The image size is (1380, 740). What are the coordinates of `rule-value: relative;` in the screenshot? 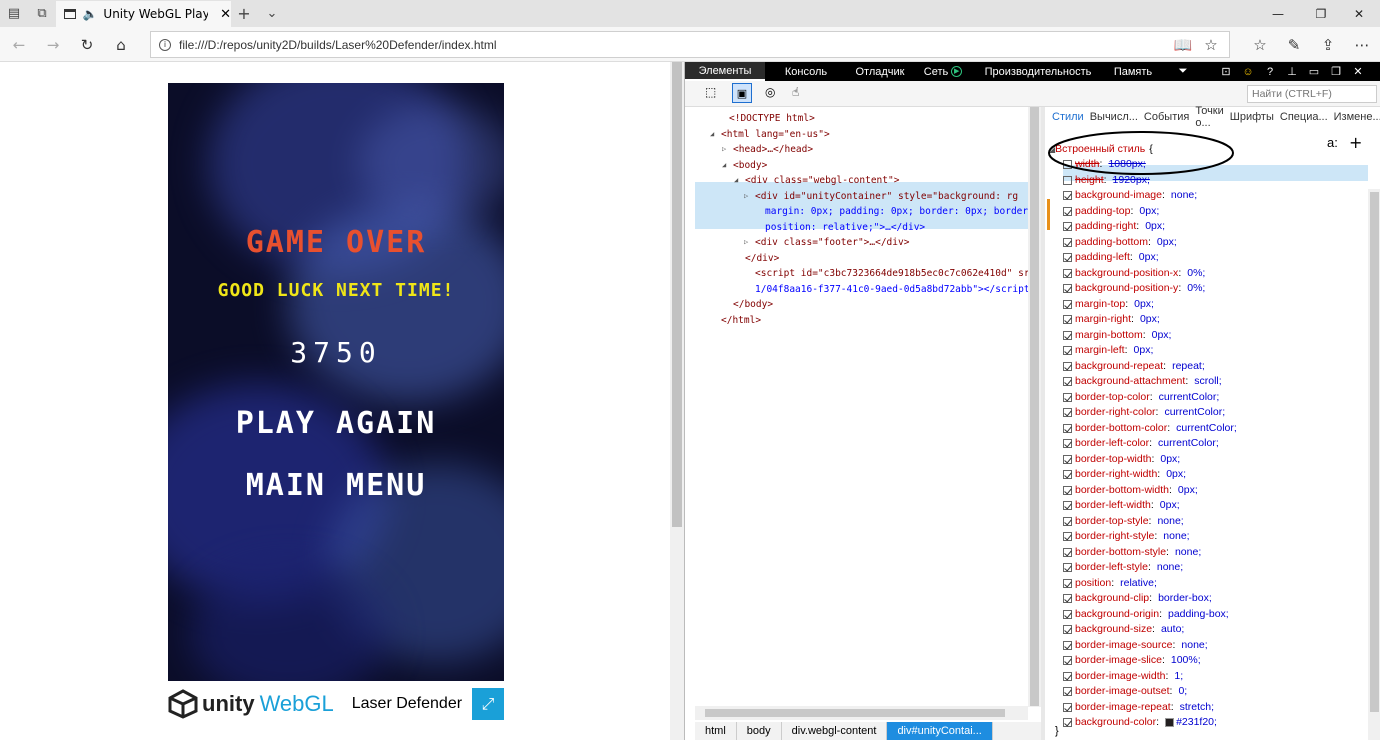 It's located at (1138, 583).